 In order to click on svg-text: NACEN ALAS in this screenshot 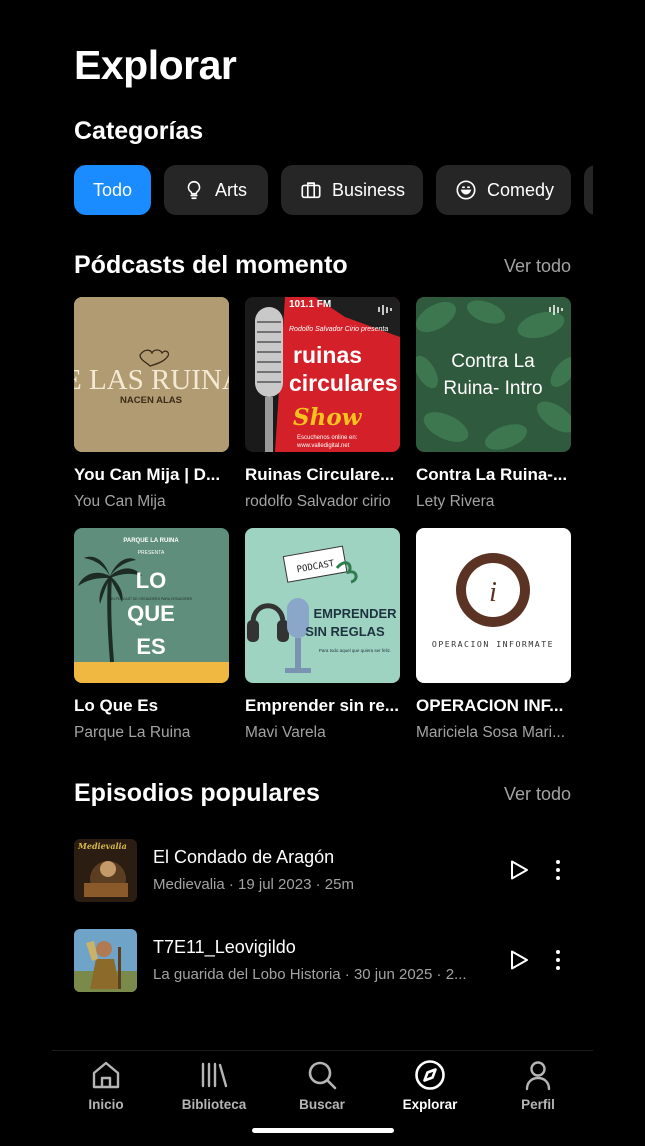, I will do `click(151, 400)`.